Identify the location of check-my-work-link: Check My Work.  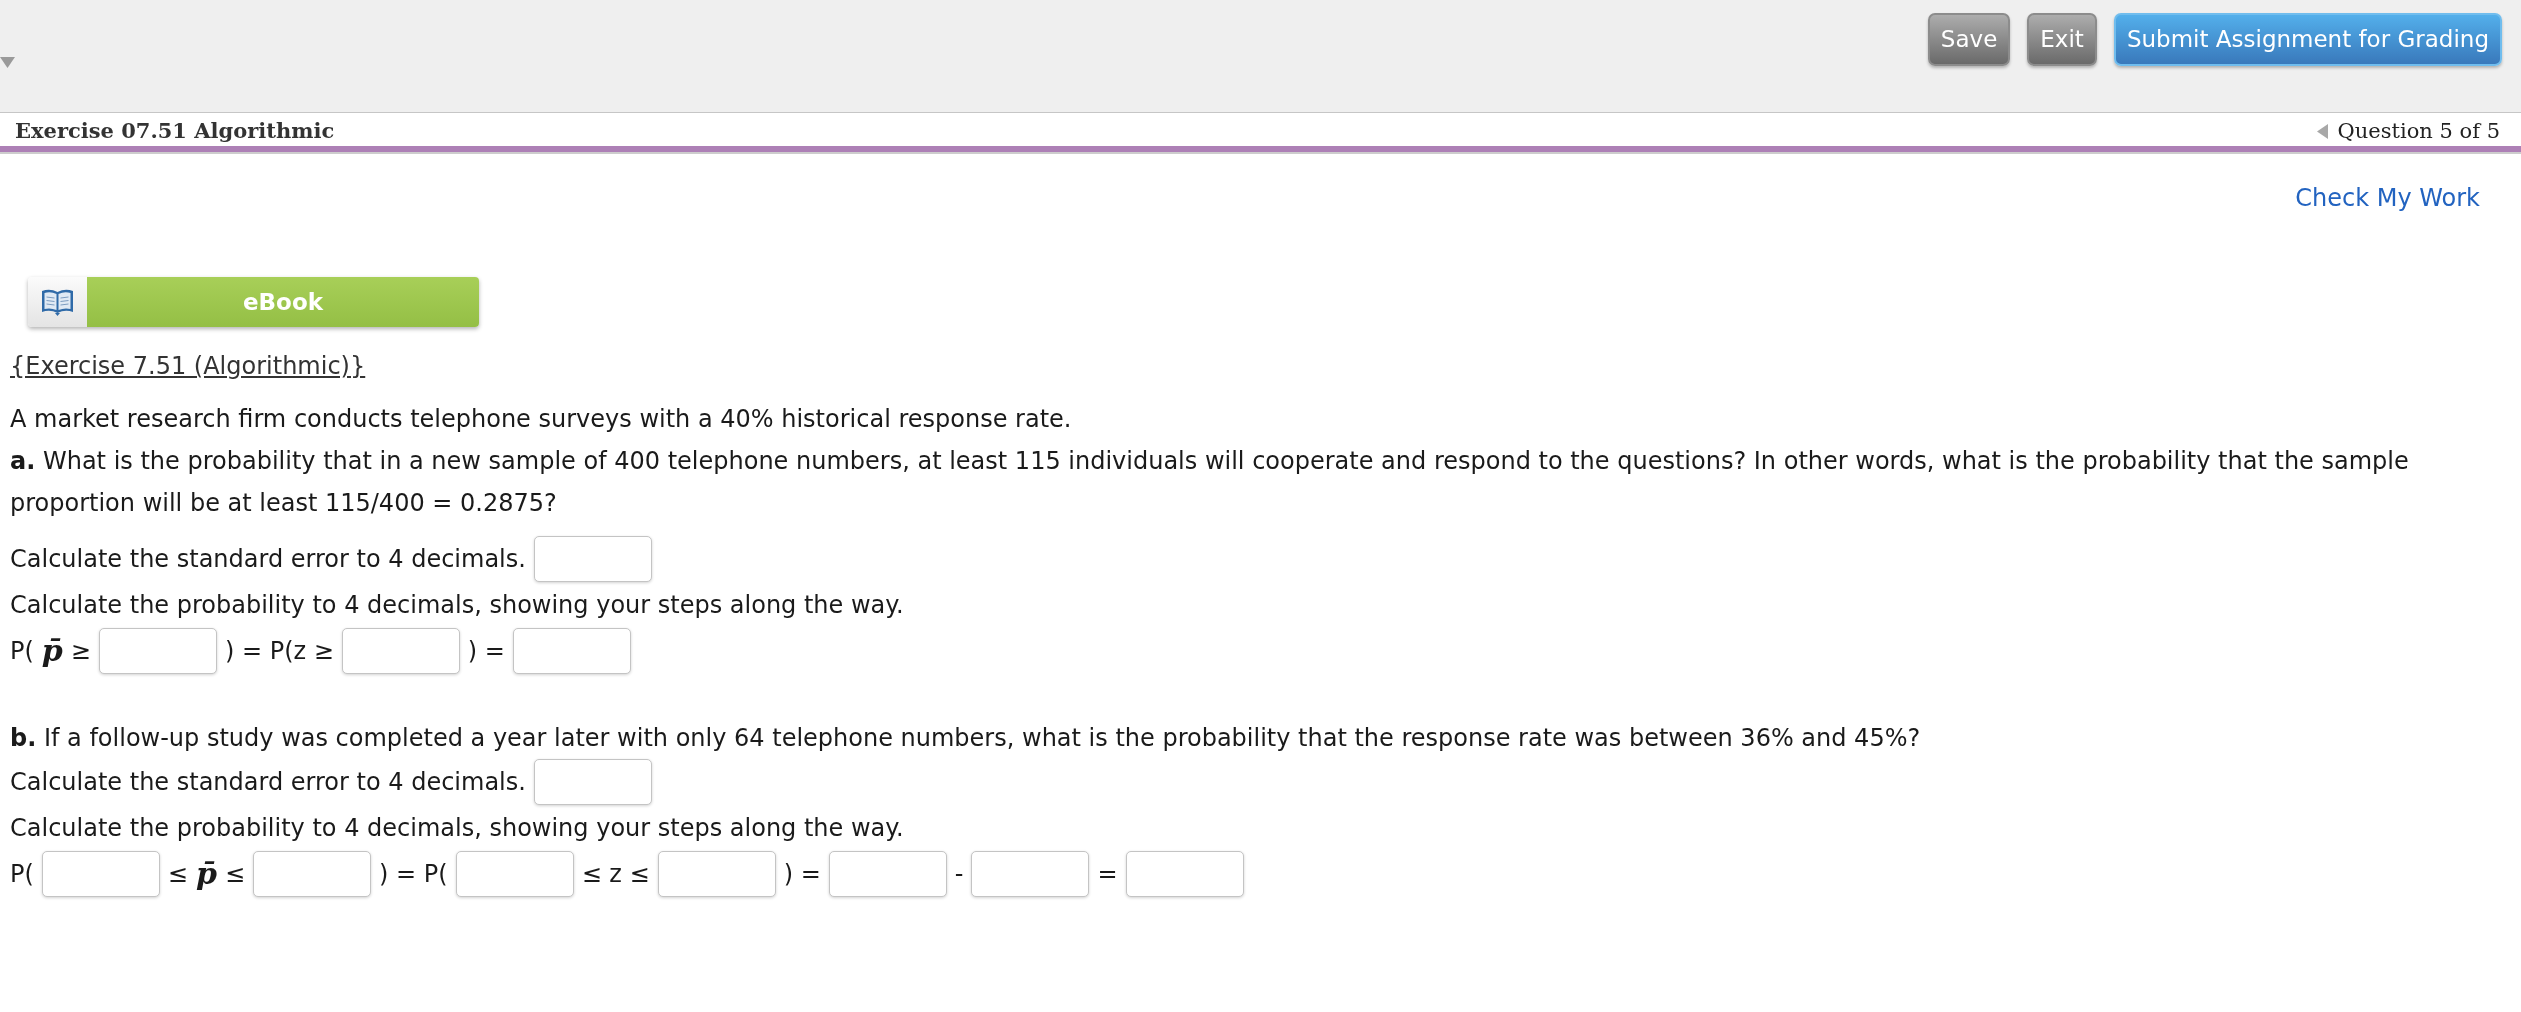
(2387, 198).